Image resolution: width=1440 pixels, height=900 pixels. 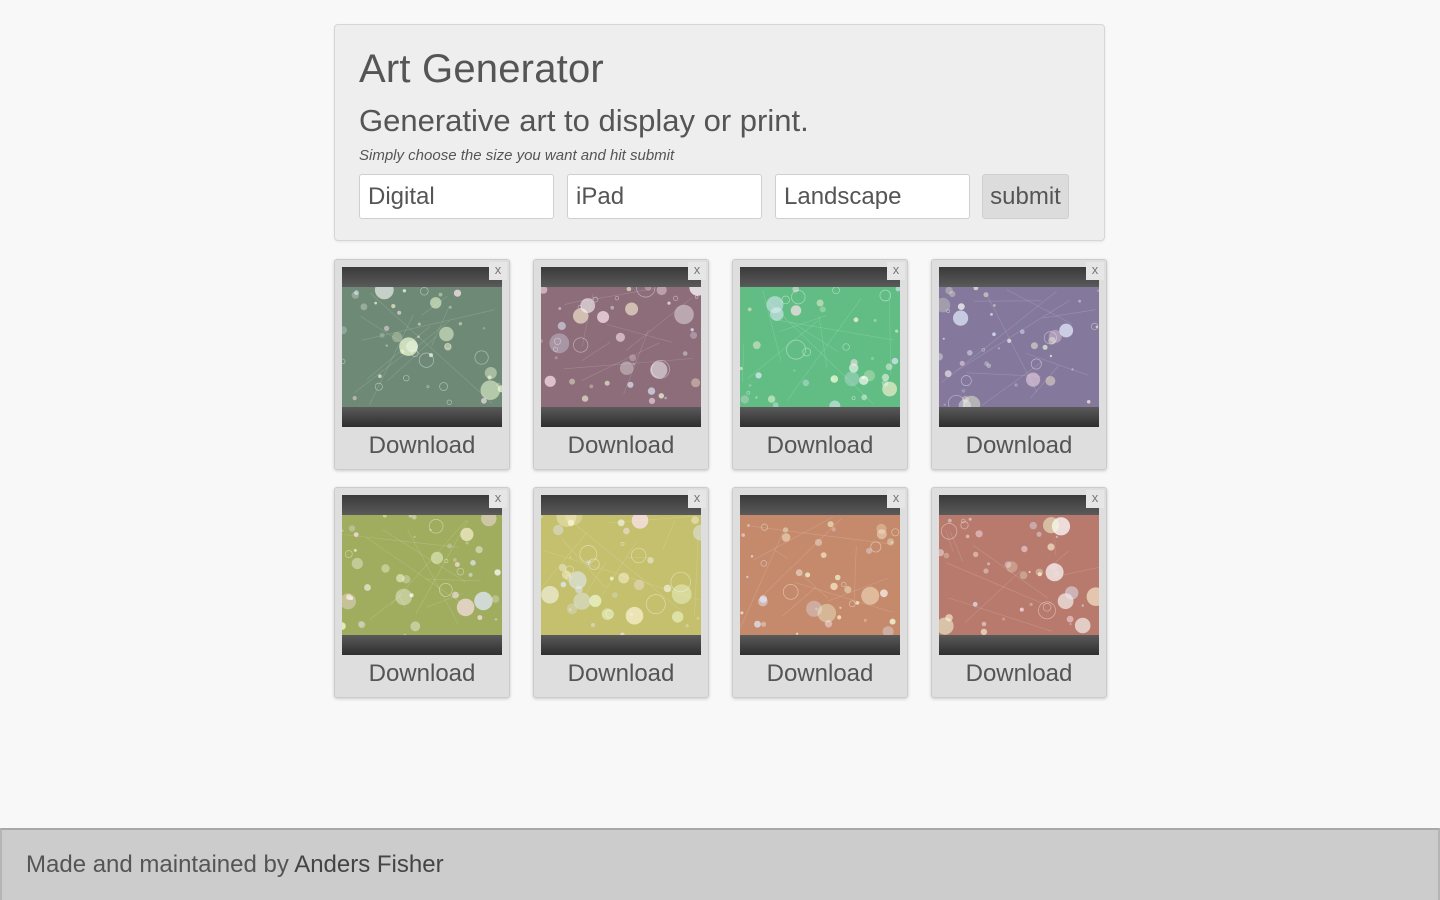 I want to click on footer-text: Made and maintained by Anders Fisher, so click(x=235, y=865).